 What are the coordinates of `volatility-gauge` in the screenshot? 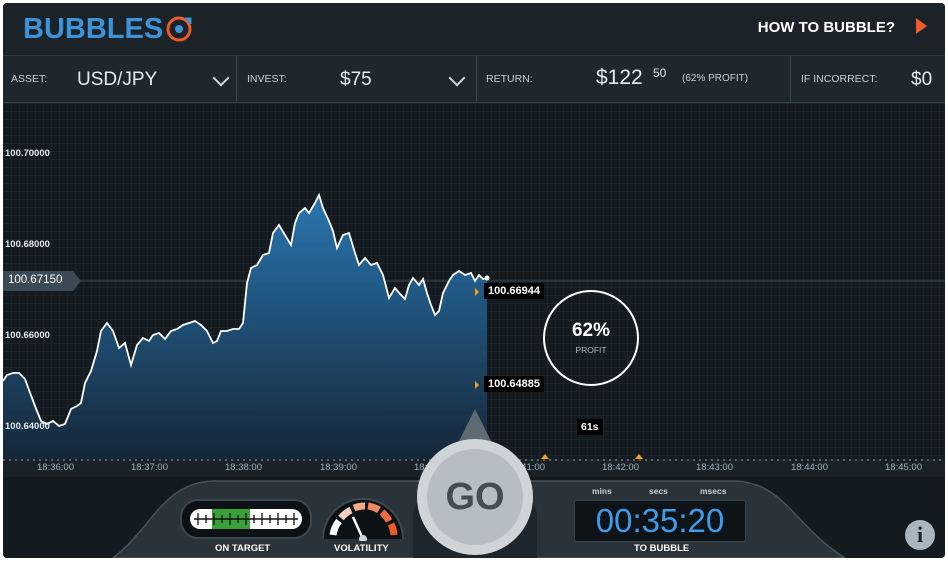 It's located at (363, 519).